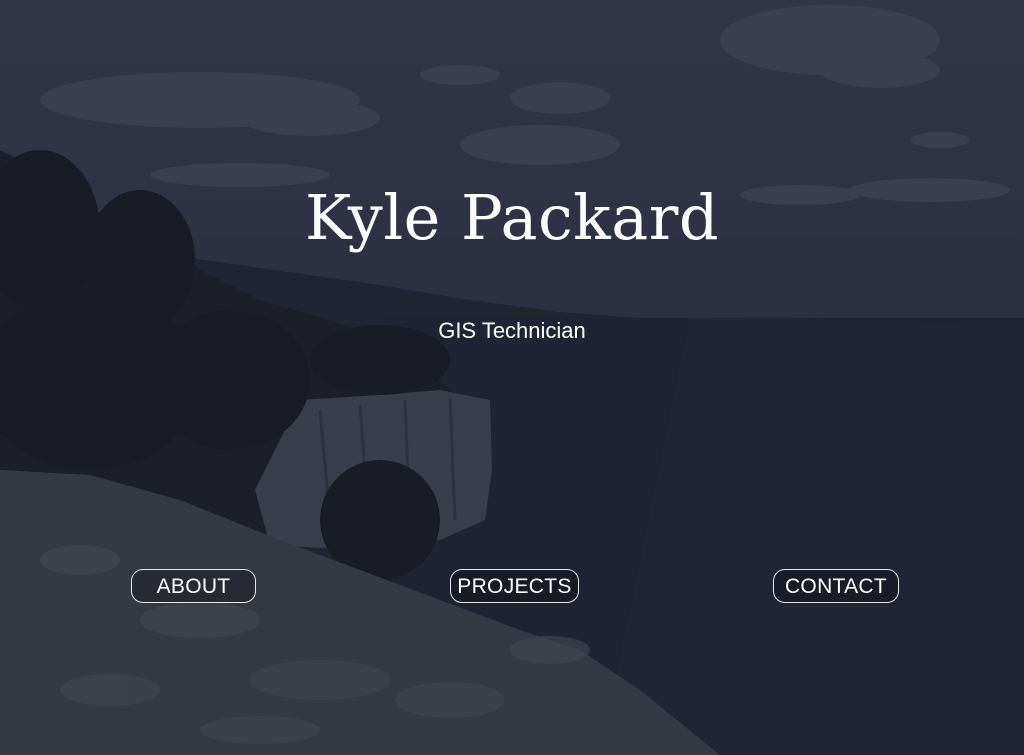 The image size is (1024, 755). Describe the element at coordinates (512, 330) in the screenshot. I see `job-title-subtitle: GIS Technician` at that location.